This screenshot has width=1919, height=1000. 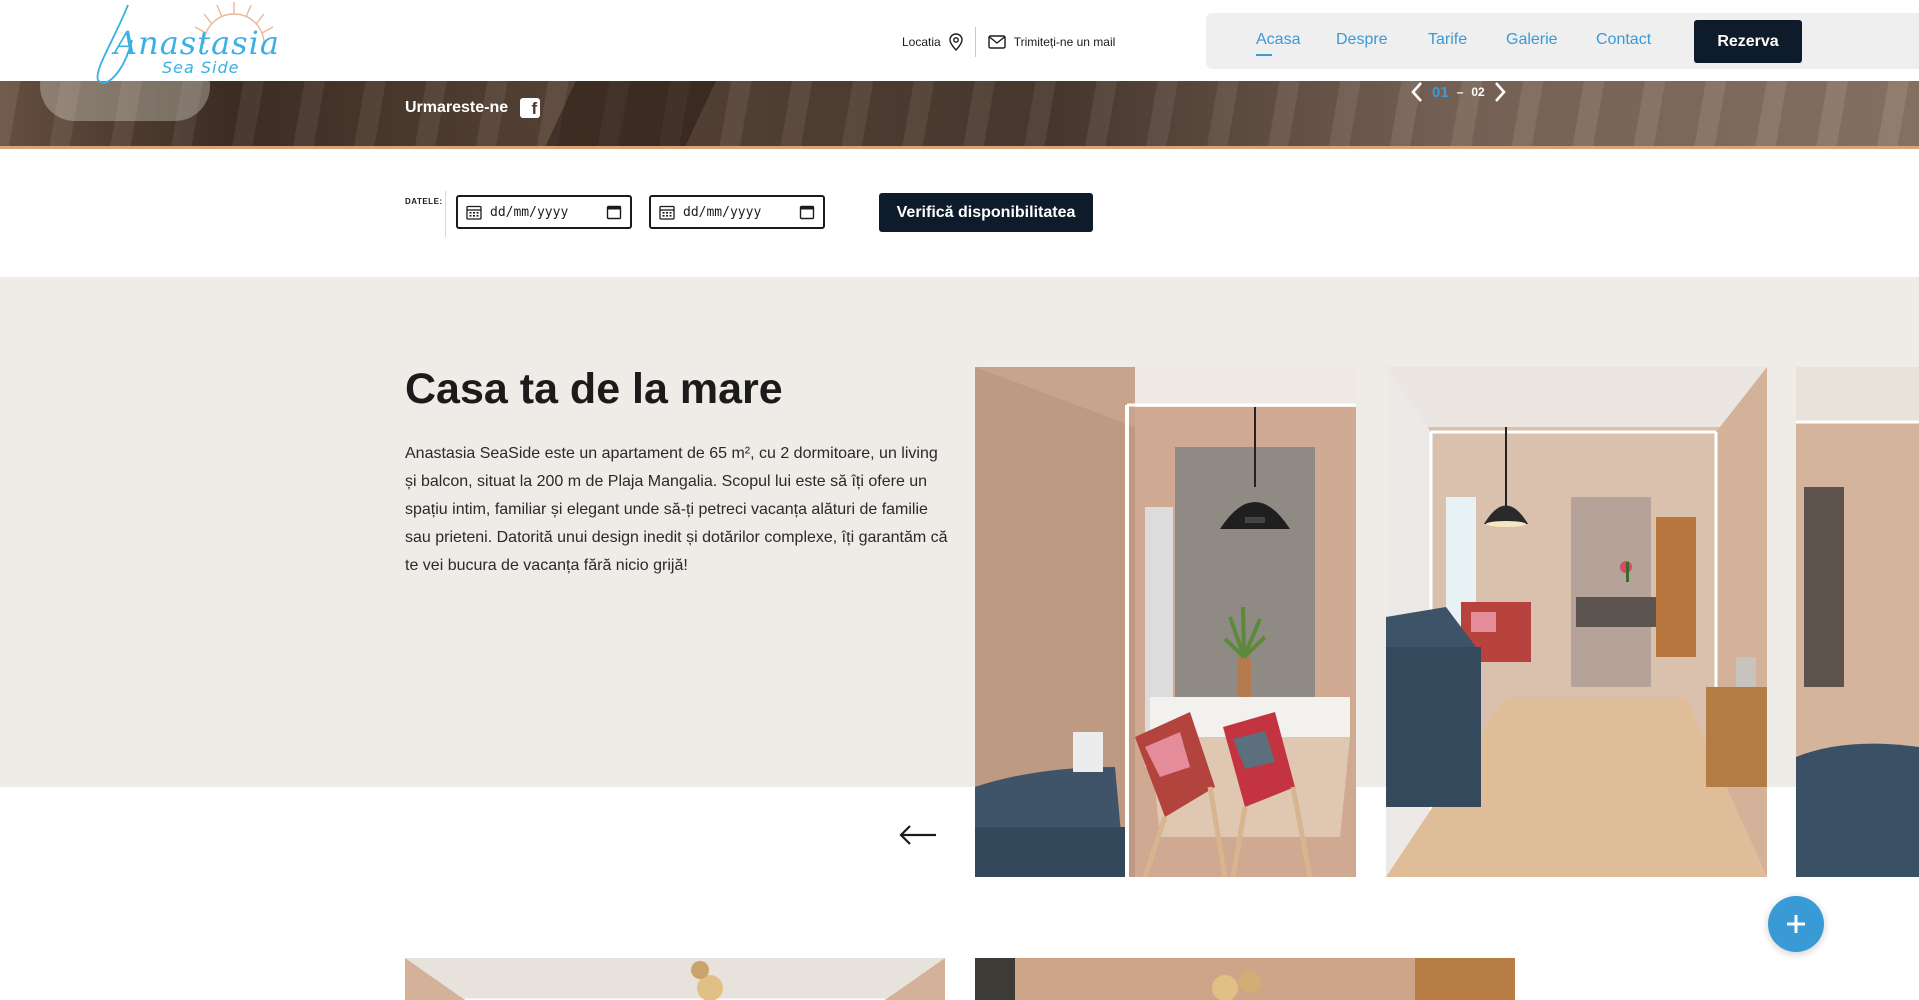 I want to click on about-title: Casa ta de la mare, so click(x=594, y=389).